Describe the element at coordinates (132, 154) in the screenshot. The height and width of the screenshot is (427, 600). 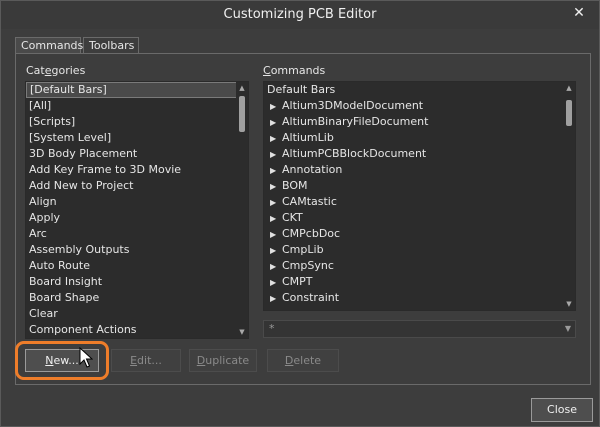
I see `category-item: 3D Body Placement` at that location.